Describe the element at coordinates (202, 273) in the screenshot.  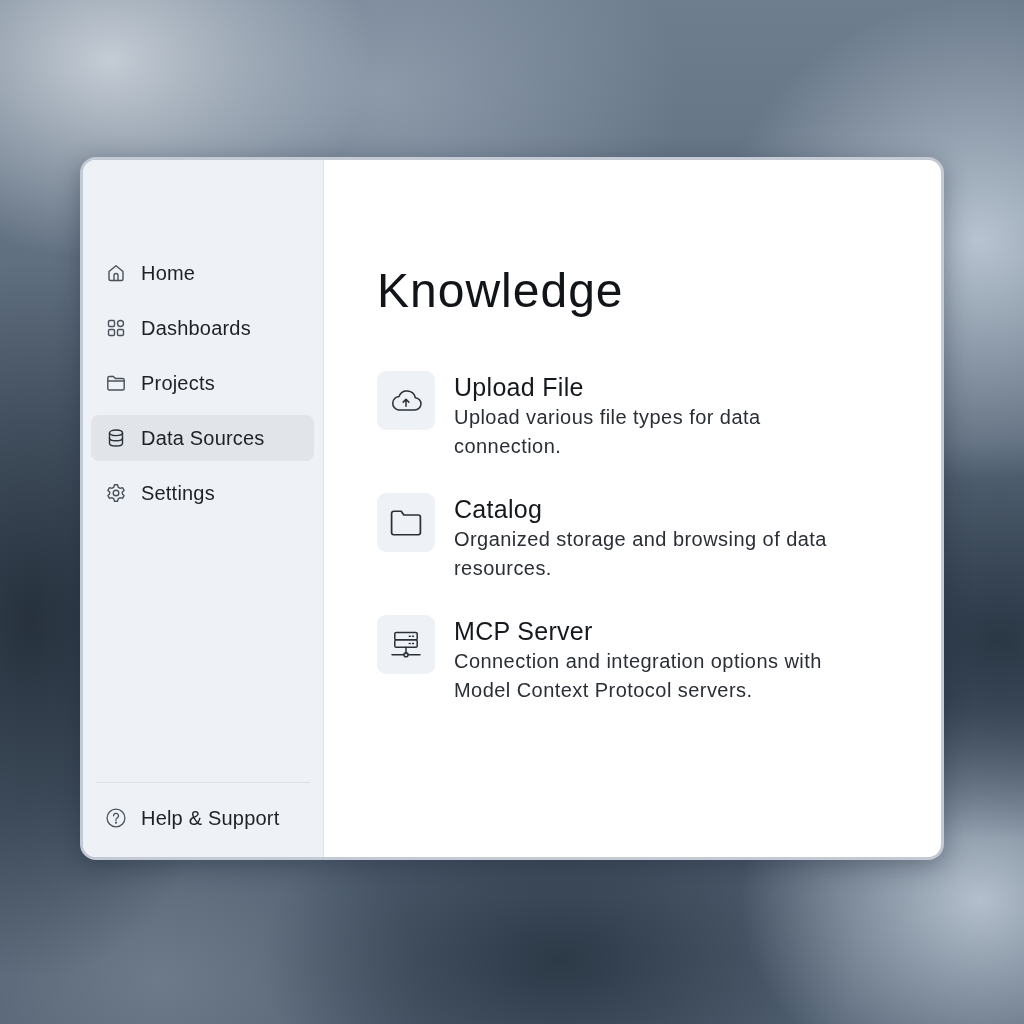
I see `sidebar-item: Home` at that location.